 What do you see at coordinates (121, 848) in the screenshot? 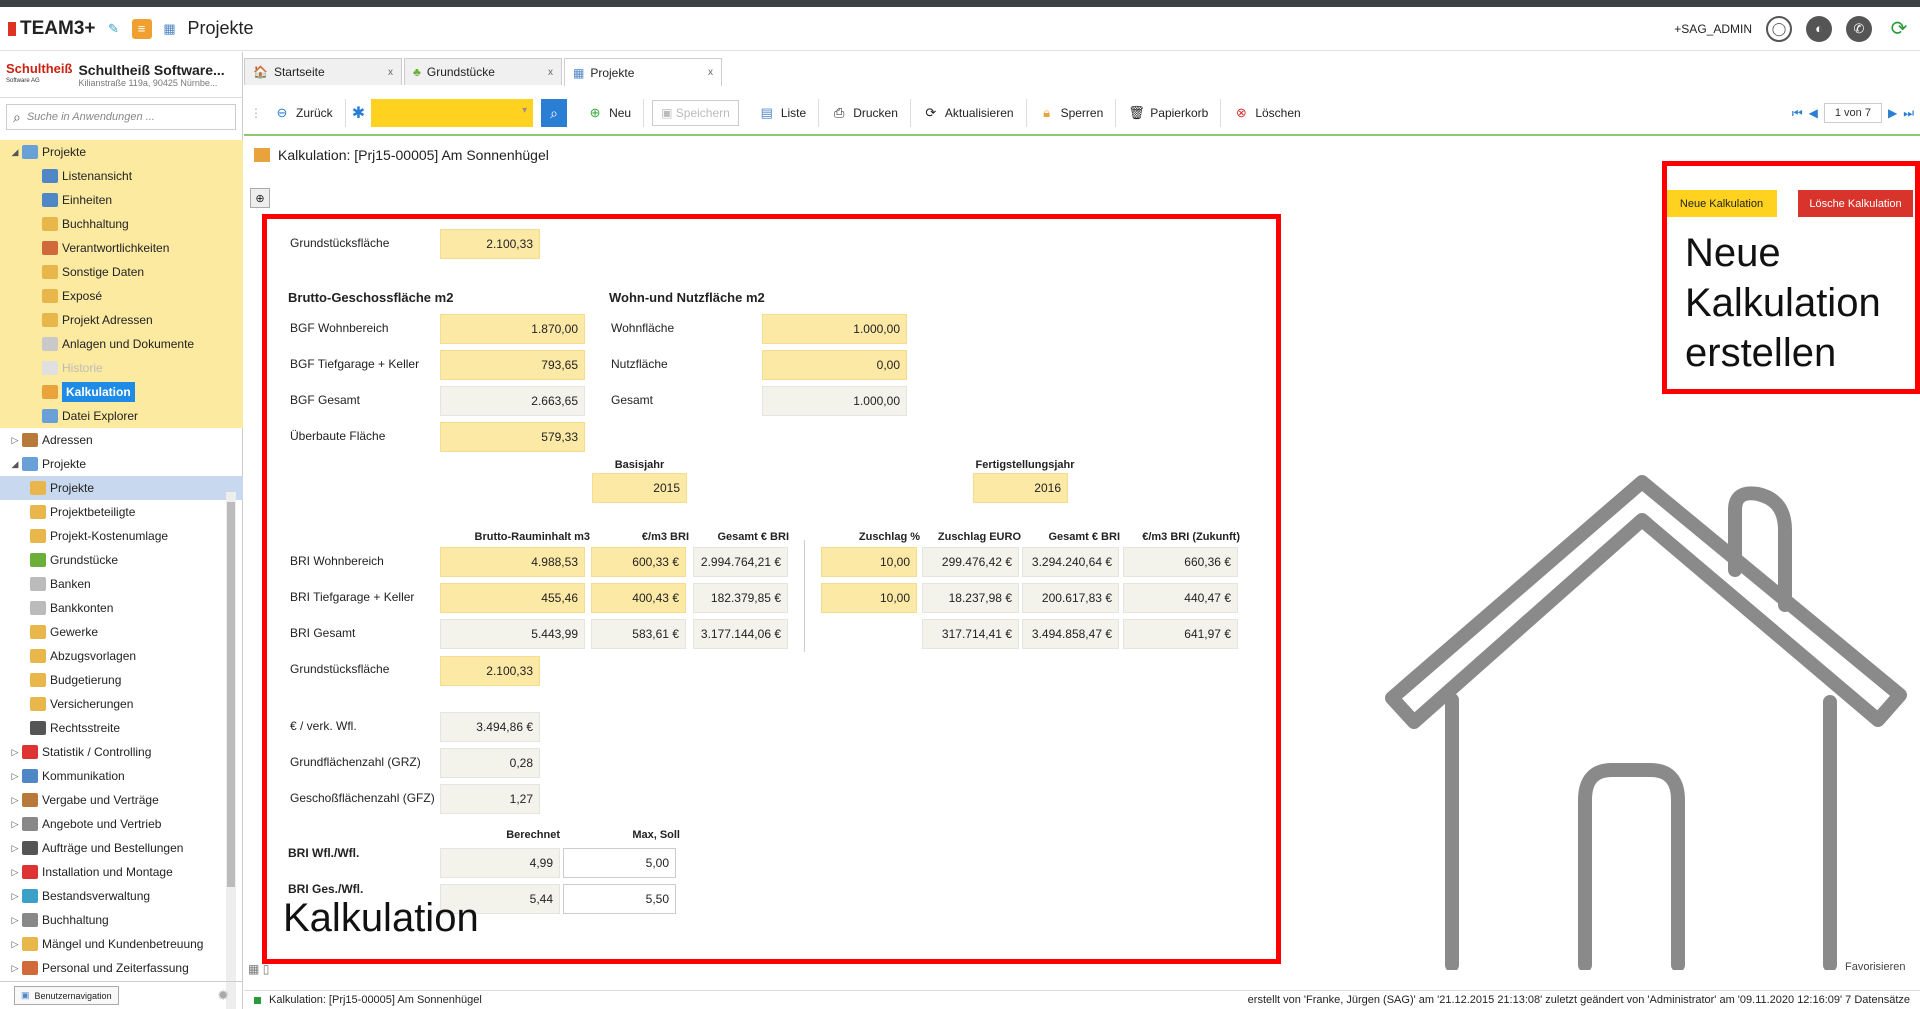
I see `tree-item: ▷ Aufträge und Bestellungen` at bounding box center [121, 848].